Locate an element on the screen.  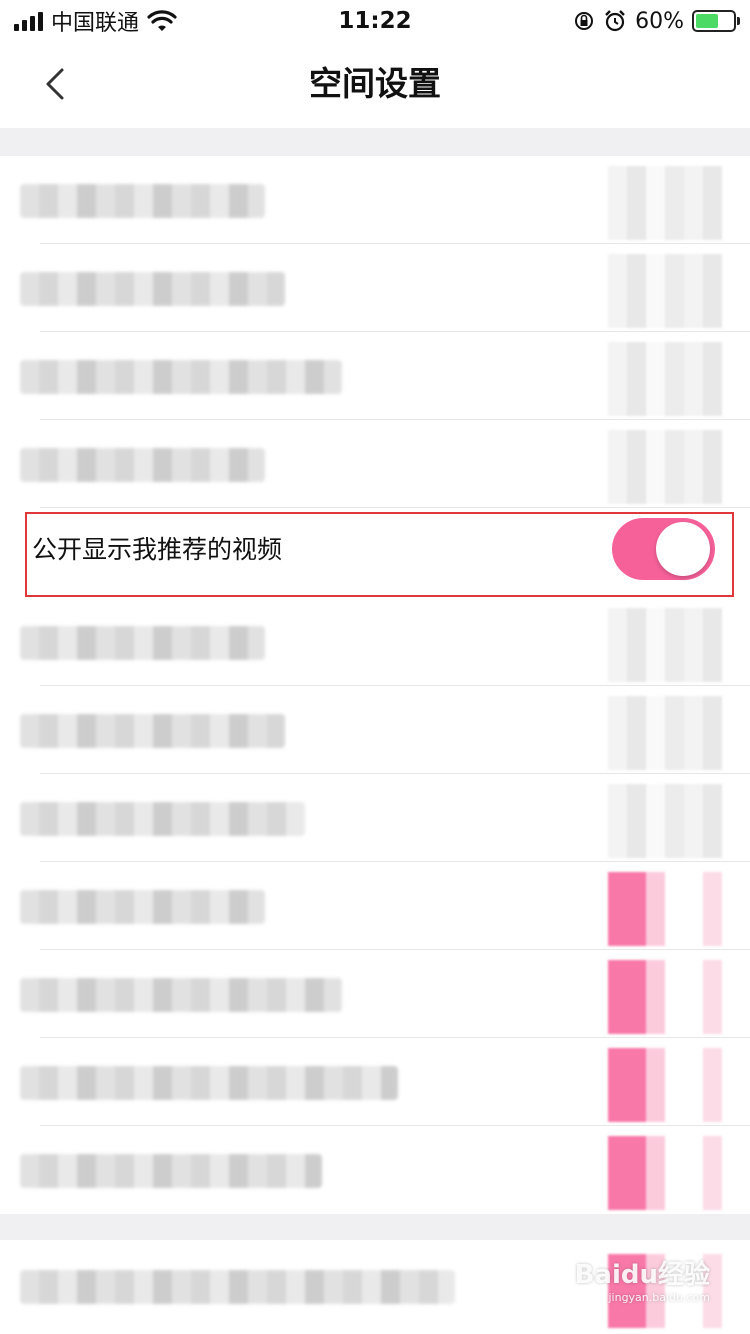
settings-row-recommended-videos: 公开显示我推荐的视频 is located at coordinates (375, 553).